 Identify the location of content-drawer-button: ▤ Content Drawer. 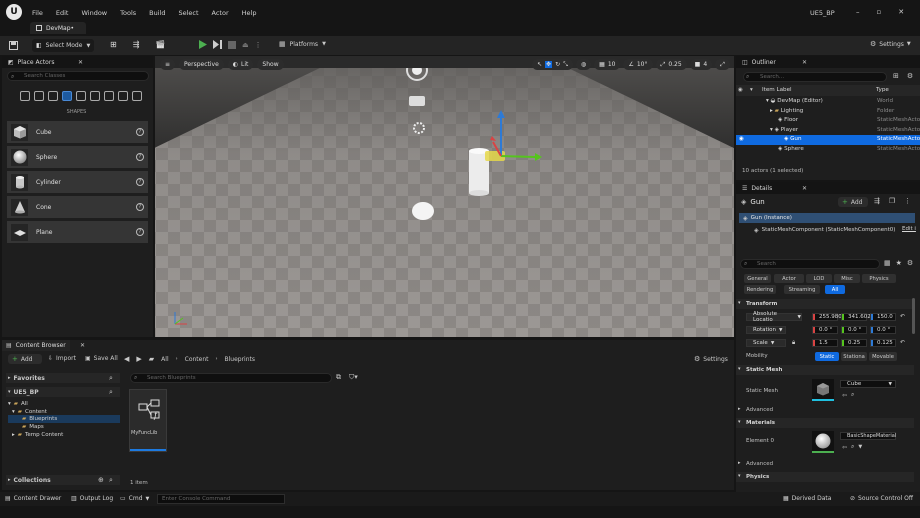
(33, 498).